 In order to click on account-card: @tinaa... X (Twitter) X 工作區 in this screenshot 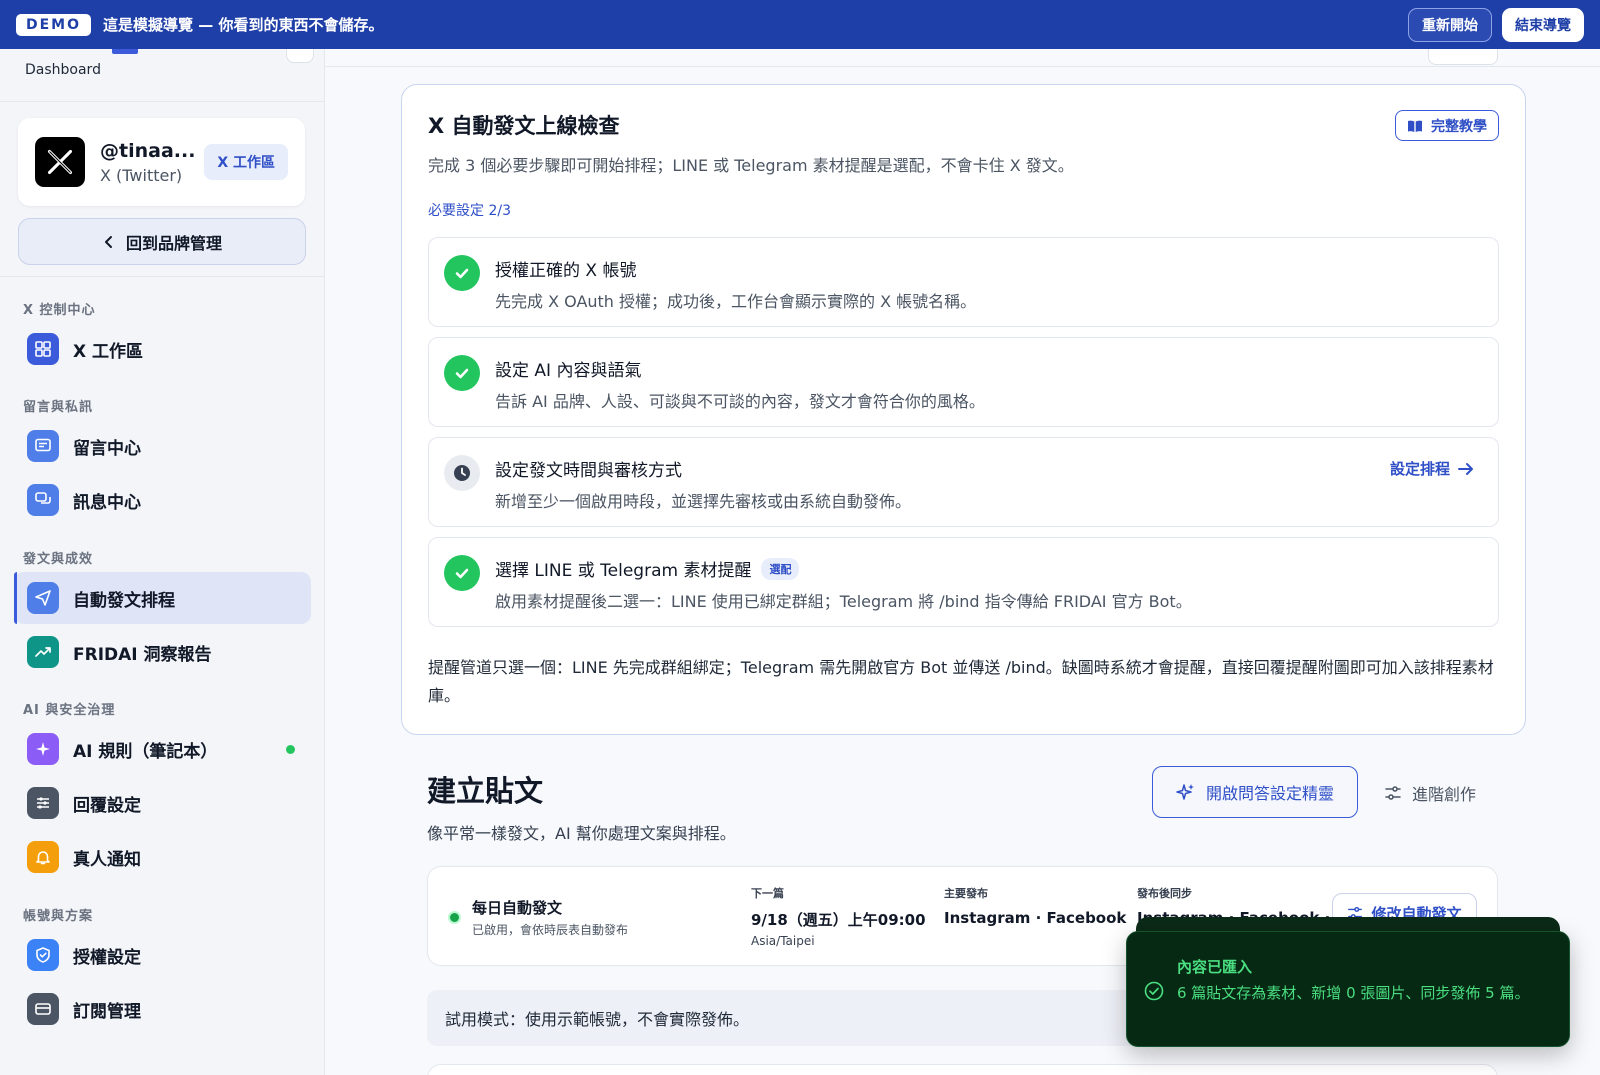, I will do `click(161, 162)`.